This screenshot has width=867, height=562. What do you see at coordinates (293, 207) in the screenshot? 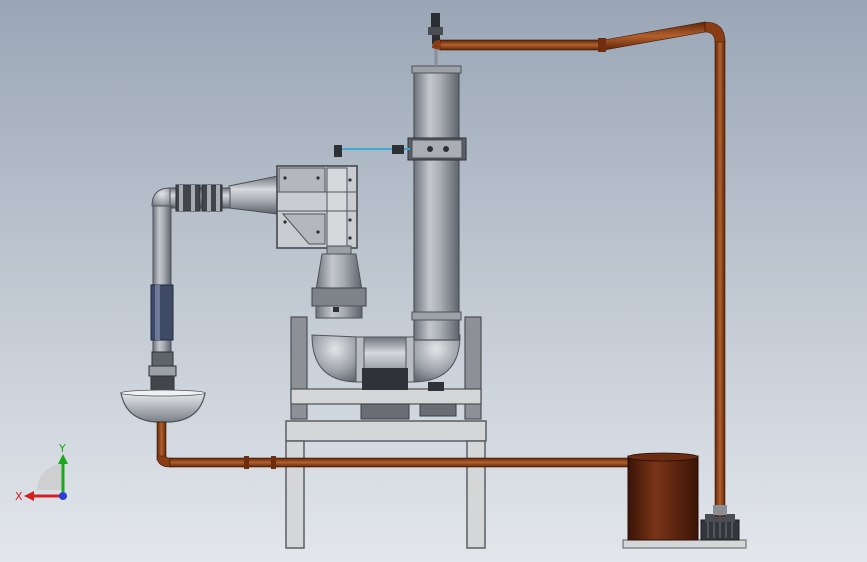
I see `separator-housing` at bounding box center [293, 207].